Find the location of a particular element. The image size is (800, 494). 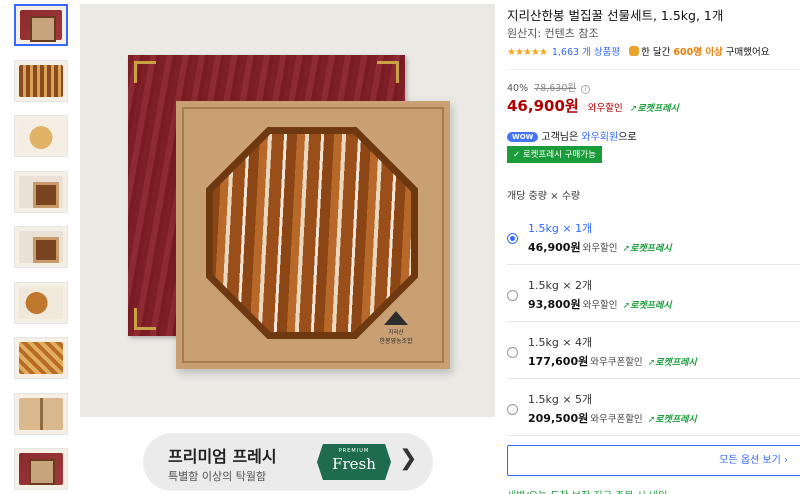

thumb-box-small is located at coordinates (41, 469).